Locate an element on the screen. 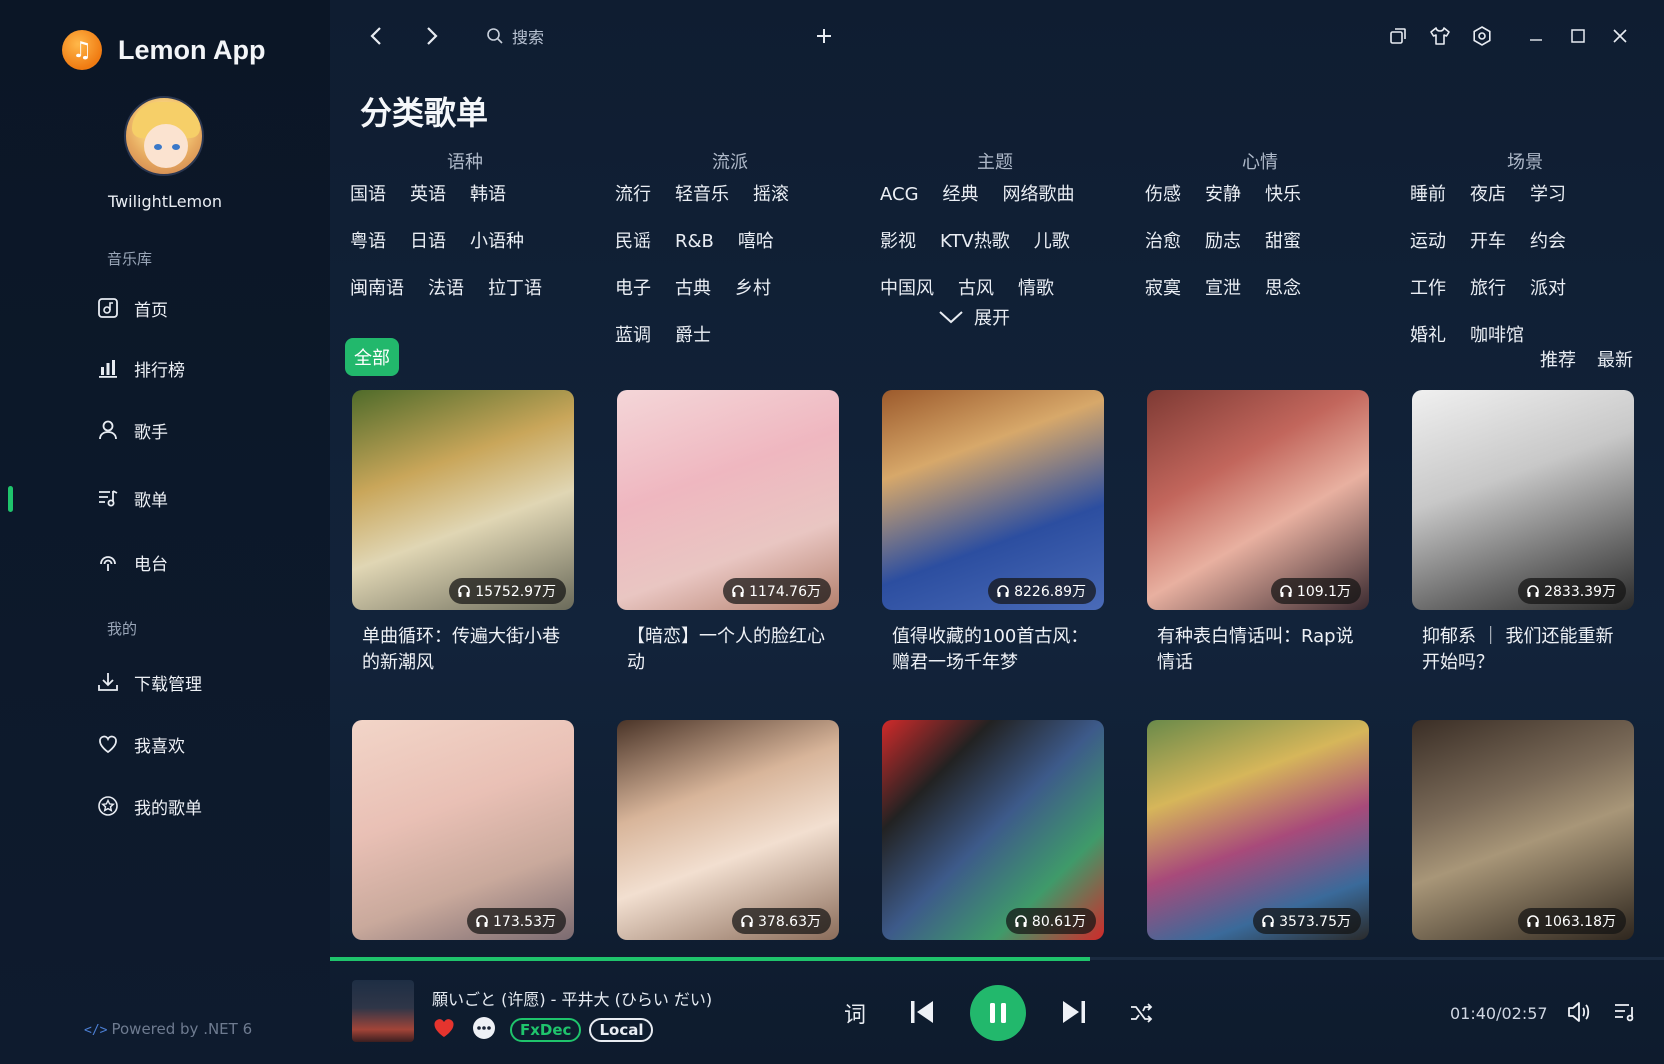 This screenshot has width=1664, height=1064. playlist-card: 1174.76万【暗恋】一个人的脸红心动 is located at coordinates (728, 533).